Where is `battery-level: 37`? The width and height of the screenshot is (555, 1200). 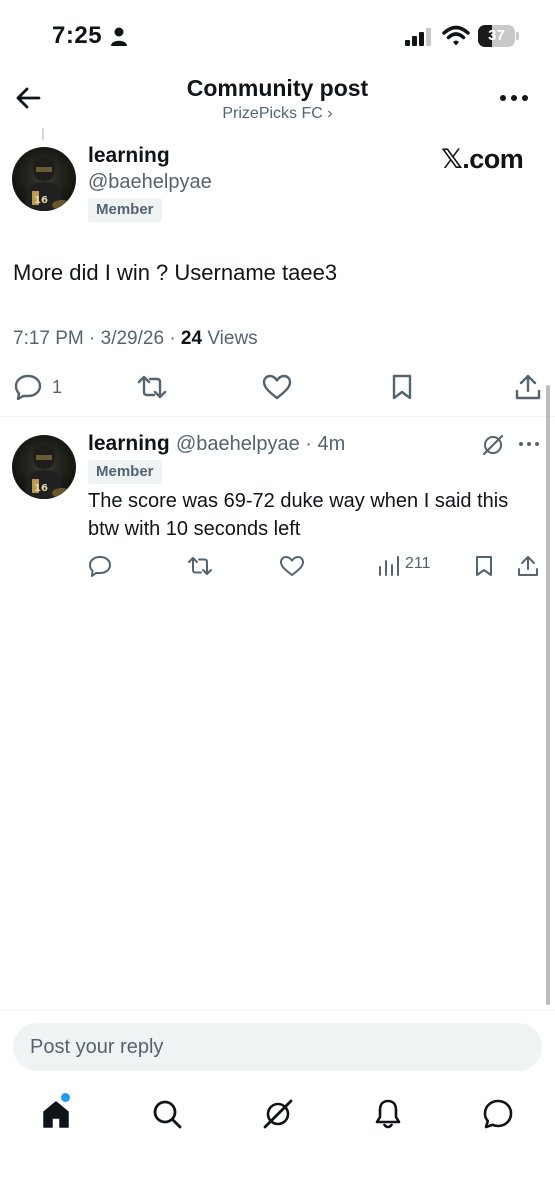 battery-level: 37 is located at coordinates (496, 35).